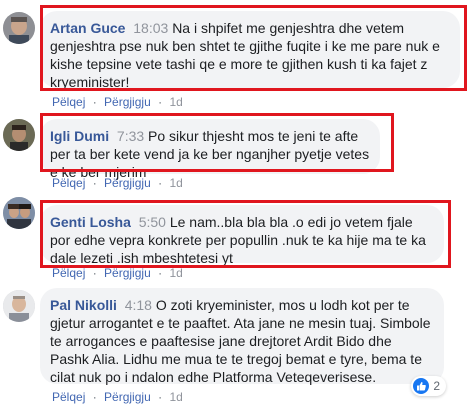 This screenshot has width=473, height=404. I want to click on avatar-genti-losha, so click(19, 213).